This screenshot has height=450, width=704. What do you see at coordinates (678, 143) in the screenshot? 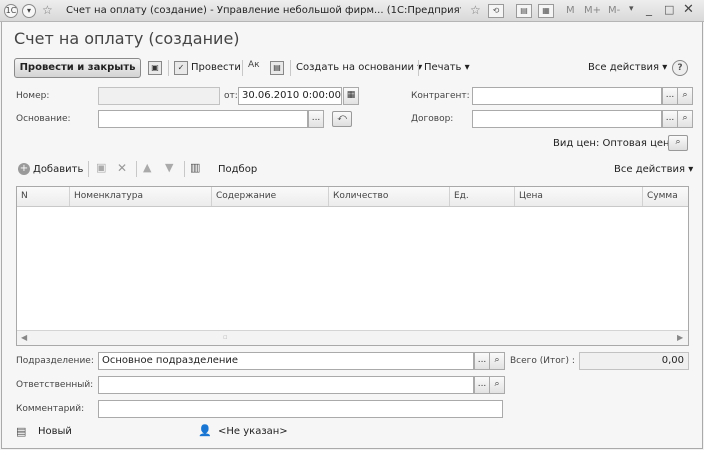
I see `price-type-search-icon: ⌕` at bounding box center [678, 143].